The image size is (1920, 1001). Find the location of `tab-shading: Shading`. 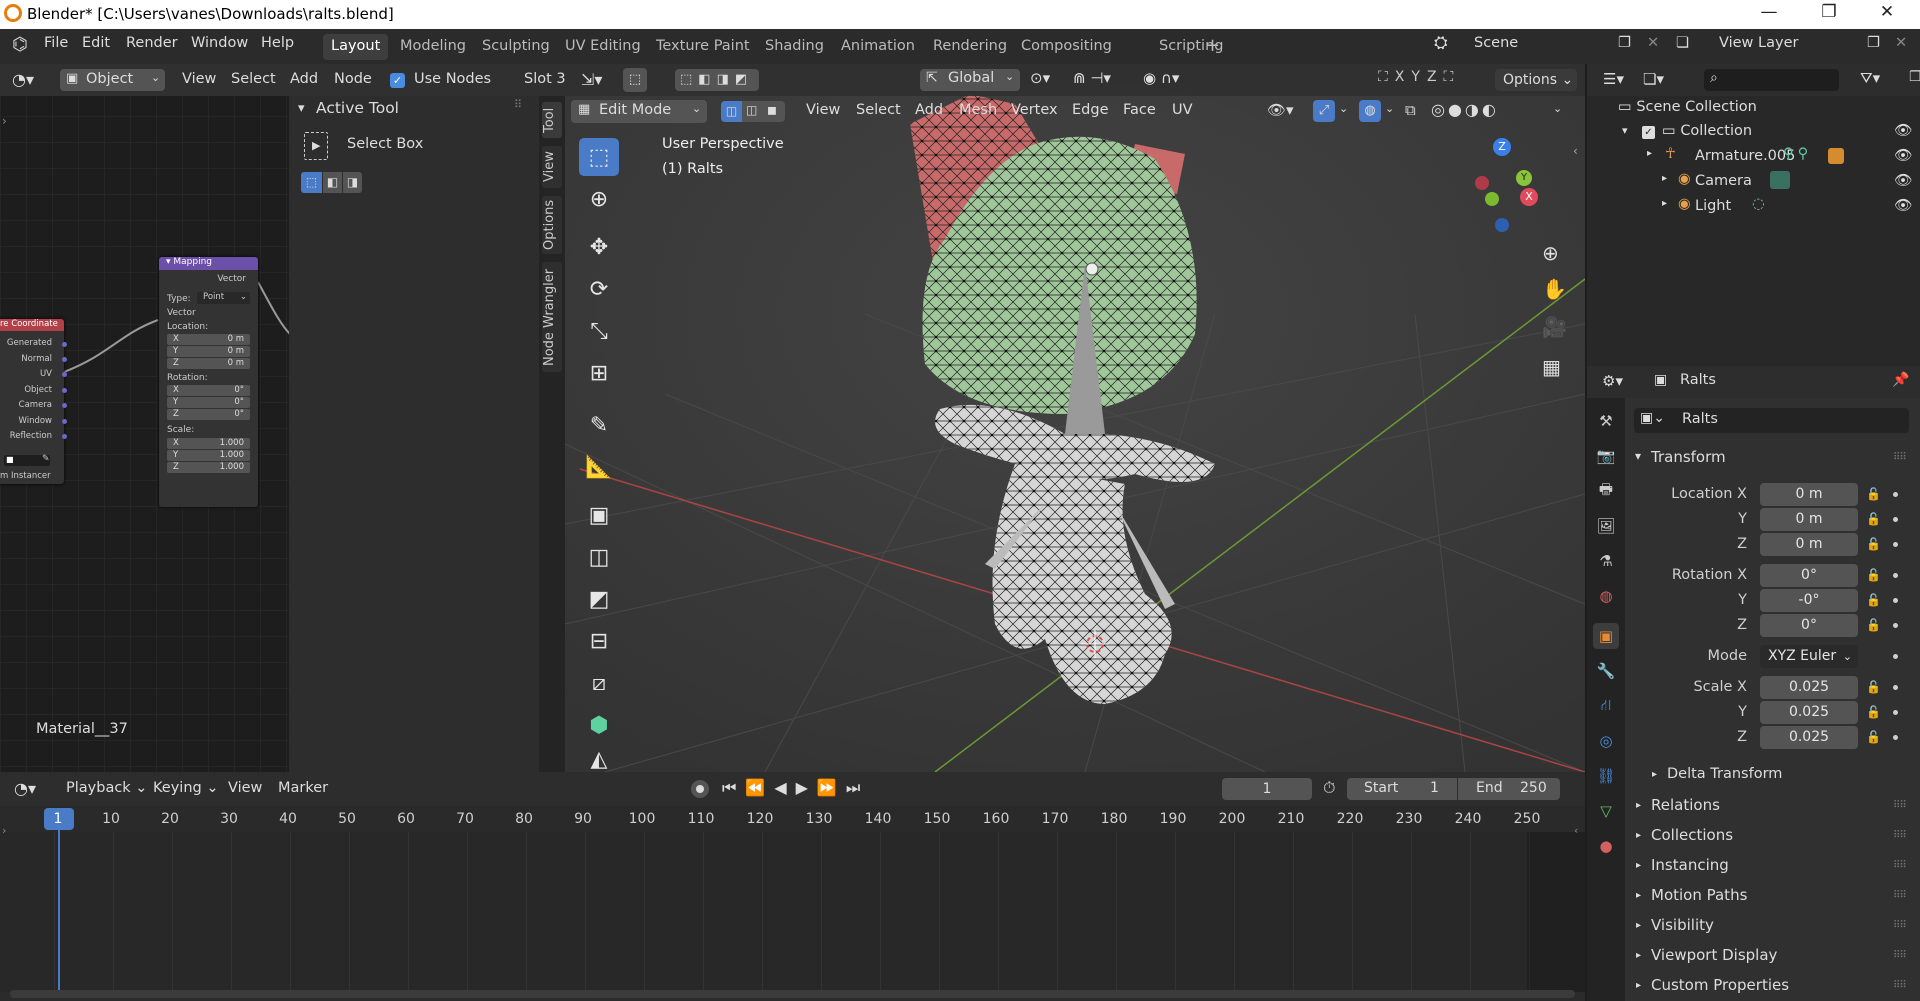

tab-shading: Shading is located at coordinates (794, 47).